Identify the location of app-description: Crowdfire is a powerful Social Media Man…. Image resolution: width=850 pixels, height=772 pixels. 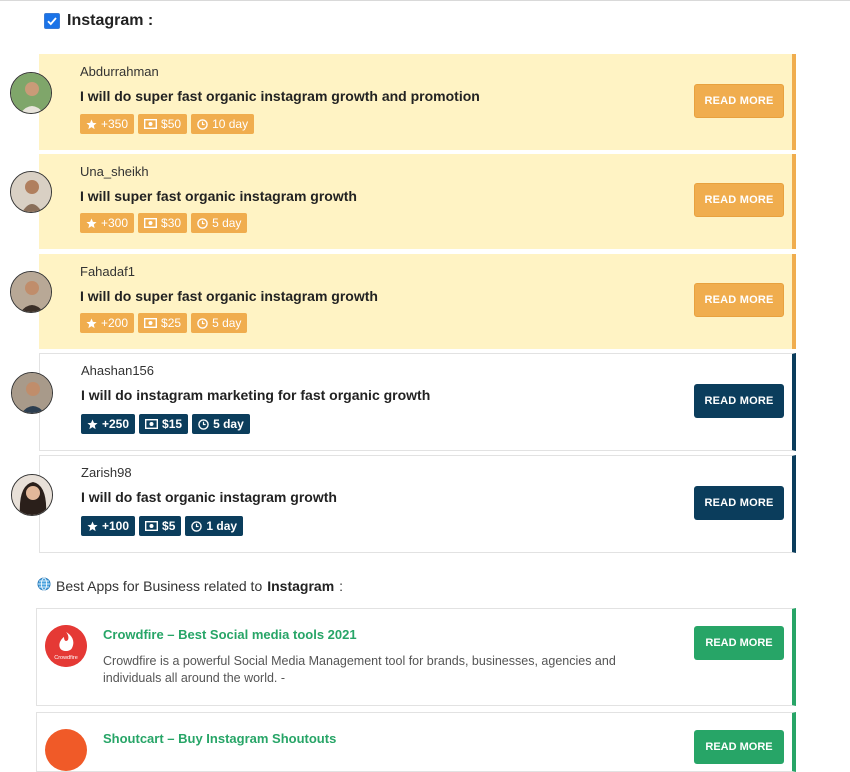
(359, 669).